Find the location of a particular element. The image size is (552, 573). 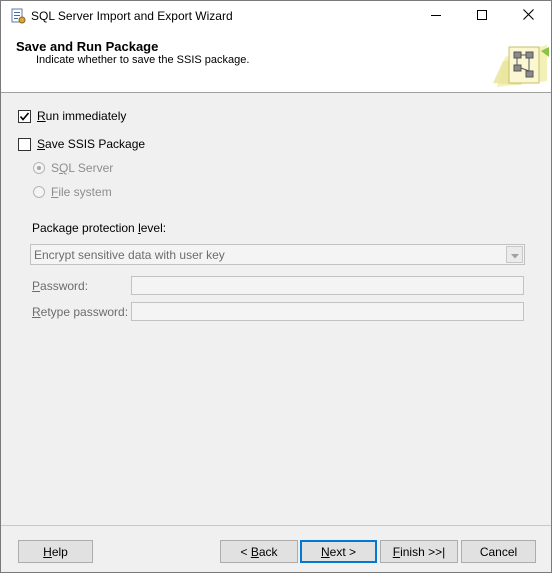

help-button: Help is located at coordinates (55, 551).